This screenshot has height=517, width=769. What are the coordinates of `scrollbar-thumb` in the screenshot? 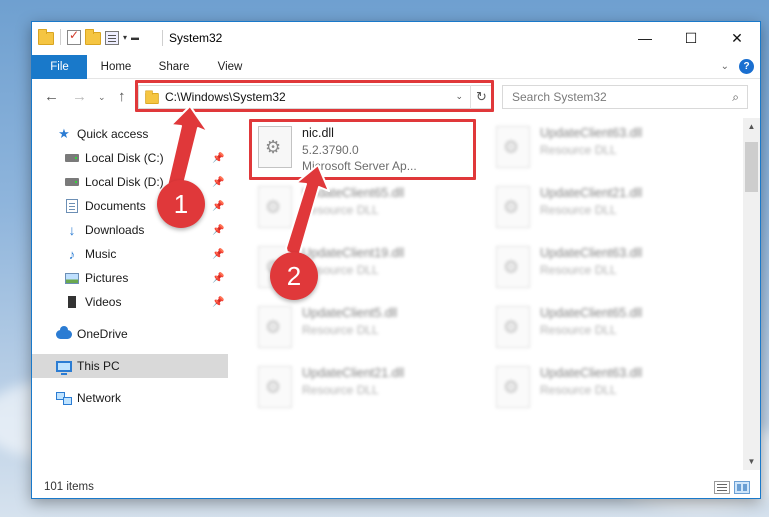 It's located at (751, 167).